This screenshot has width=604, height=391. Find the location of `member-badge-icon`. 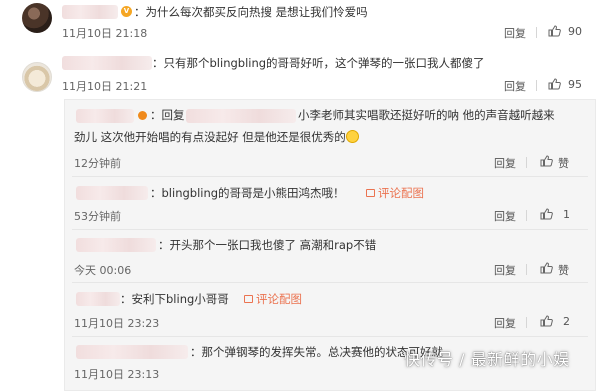

member-badge-icon is located at coordinates (142, 115).